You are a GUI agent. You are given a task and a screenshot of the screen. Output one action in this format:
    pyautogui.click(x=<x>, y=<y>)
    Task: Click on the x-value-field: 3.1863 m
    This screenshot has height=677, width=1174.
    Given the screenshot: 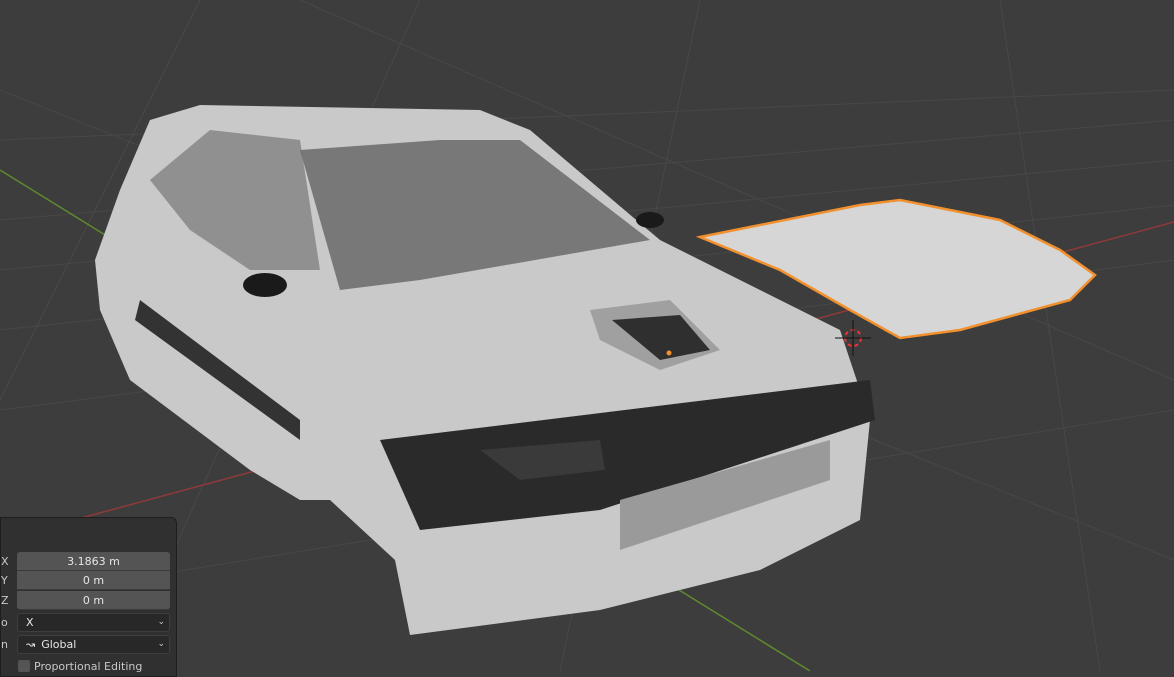 What is the action you would take?
    pyautogui.click(x=93, y=561)
    